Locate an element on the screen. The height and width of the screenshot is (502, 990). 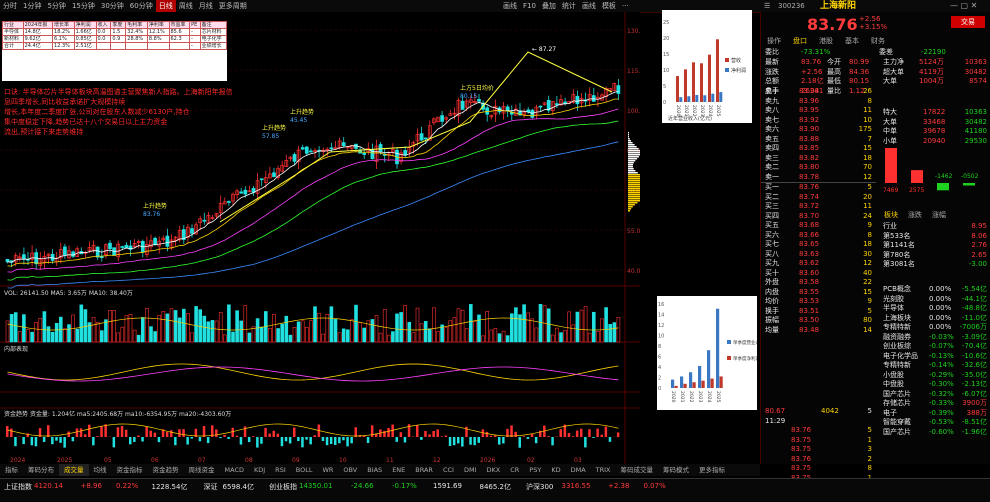
concept-row: 电子-0.39%388万 is located at coordinates (934, 414).